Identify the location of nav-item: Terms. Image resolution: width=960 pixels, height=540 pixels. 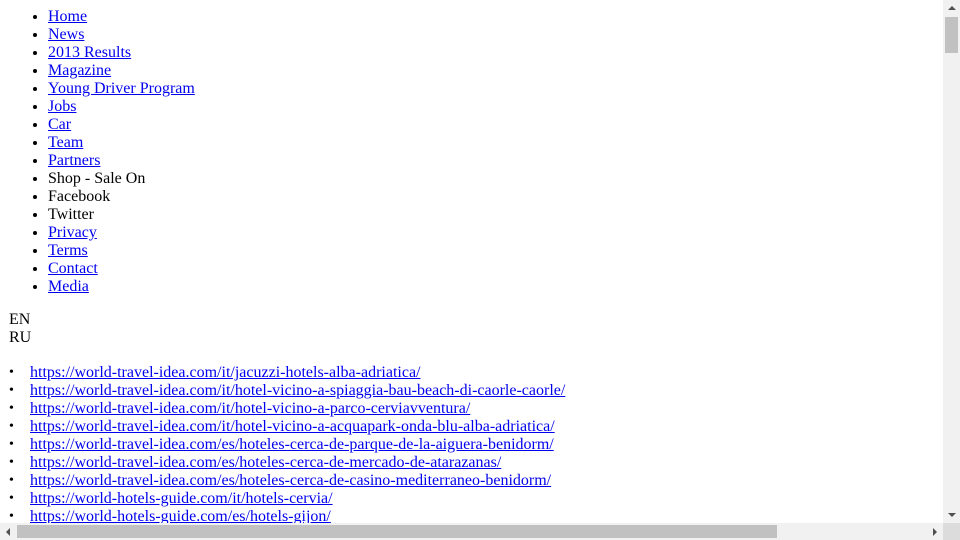
(121, 251).